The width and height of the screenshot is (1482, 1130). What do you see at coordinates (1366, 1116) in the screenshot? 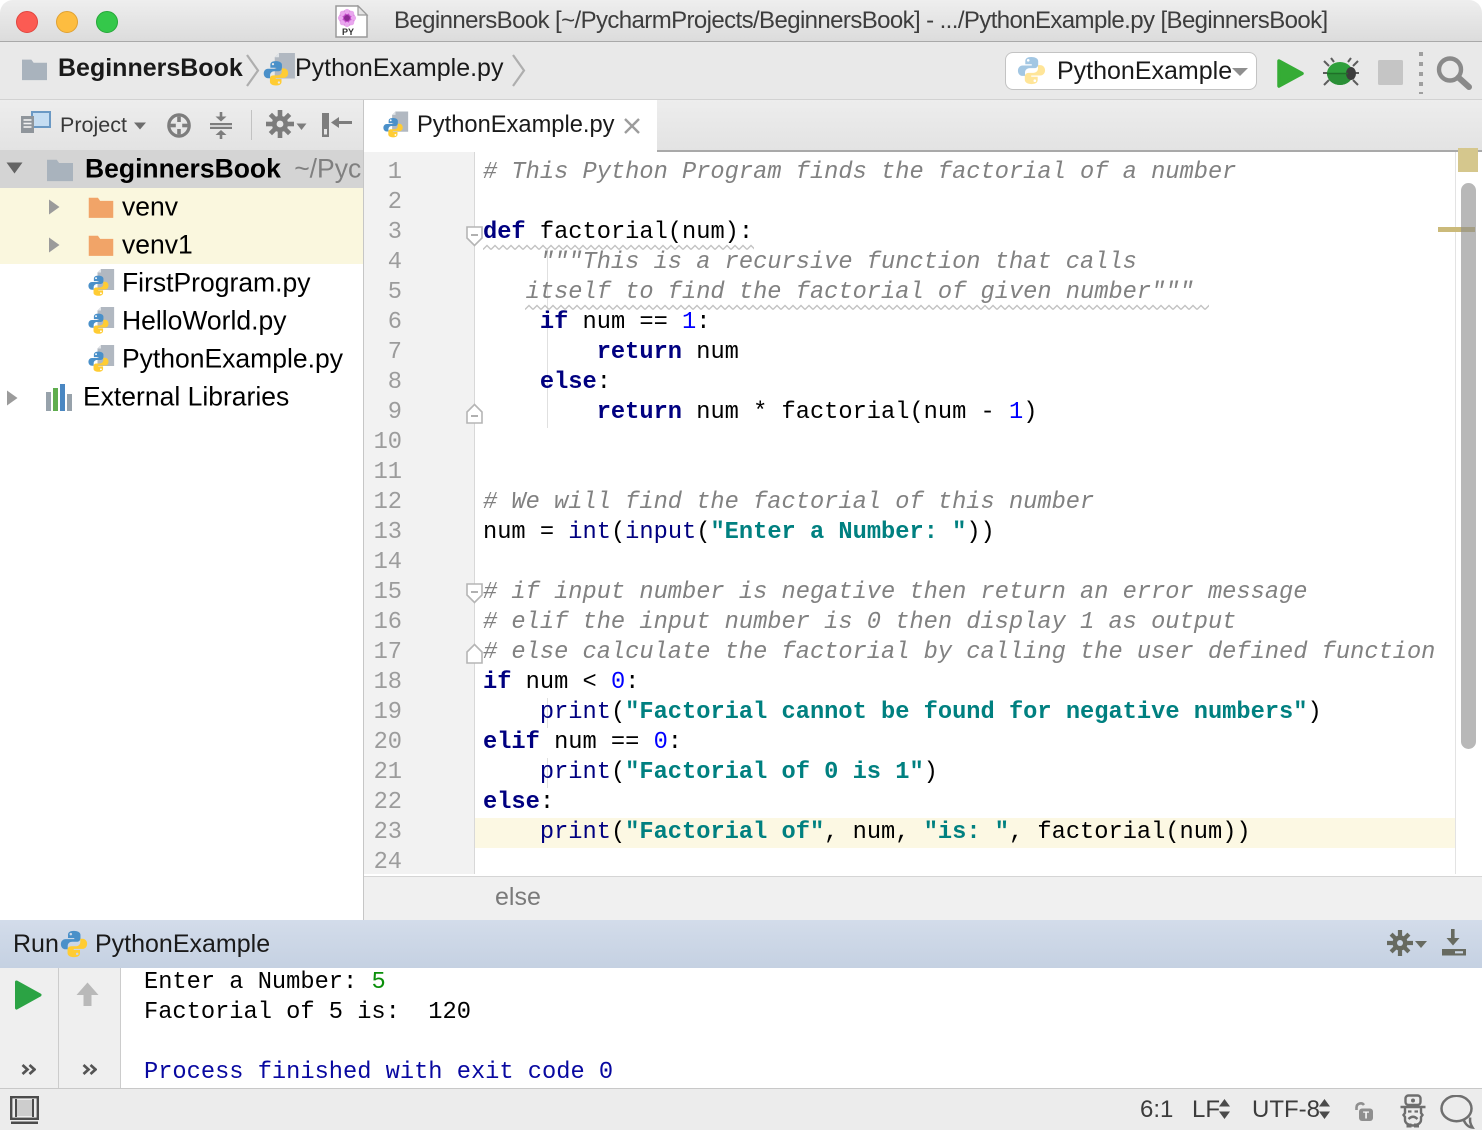
I see `svg-text: T` at bounding box center [1366, 1116].